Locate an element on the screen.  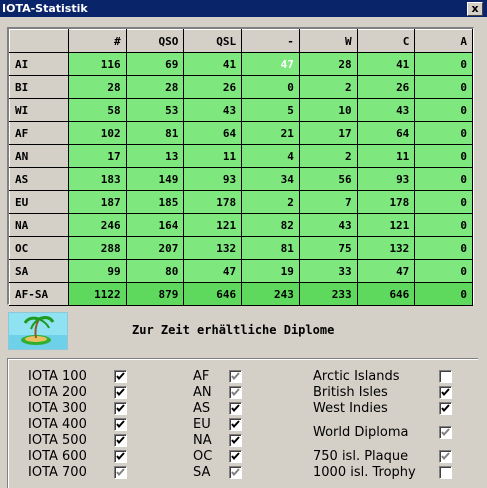
table-cell: 246 is located at coordinates (97, 225).